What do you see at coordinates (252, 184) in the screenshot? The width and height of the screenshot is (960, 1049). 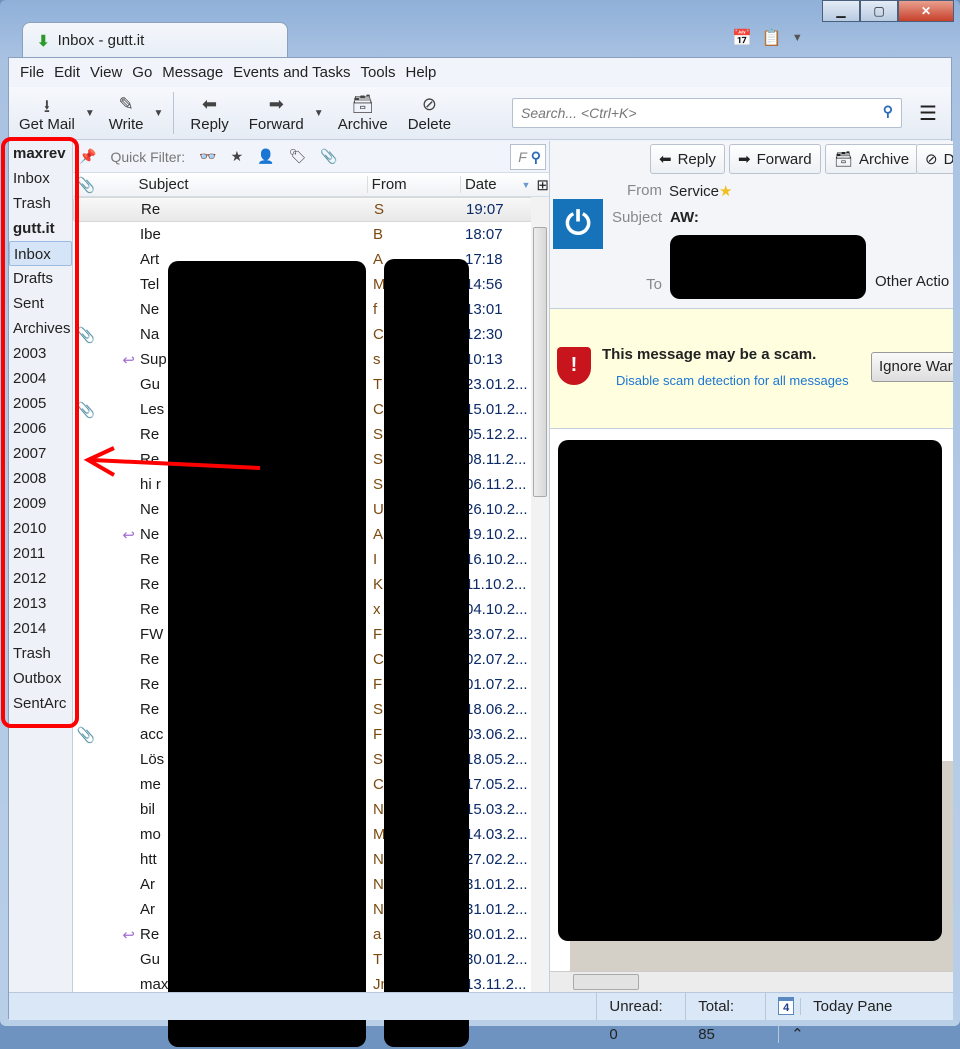 I see `subject-column-header: Subject` at bounding box center [252, 184].